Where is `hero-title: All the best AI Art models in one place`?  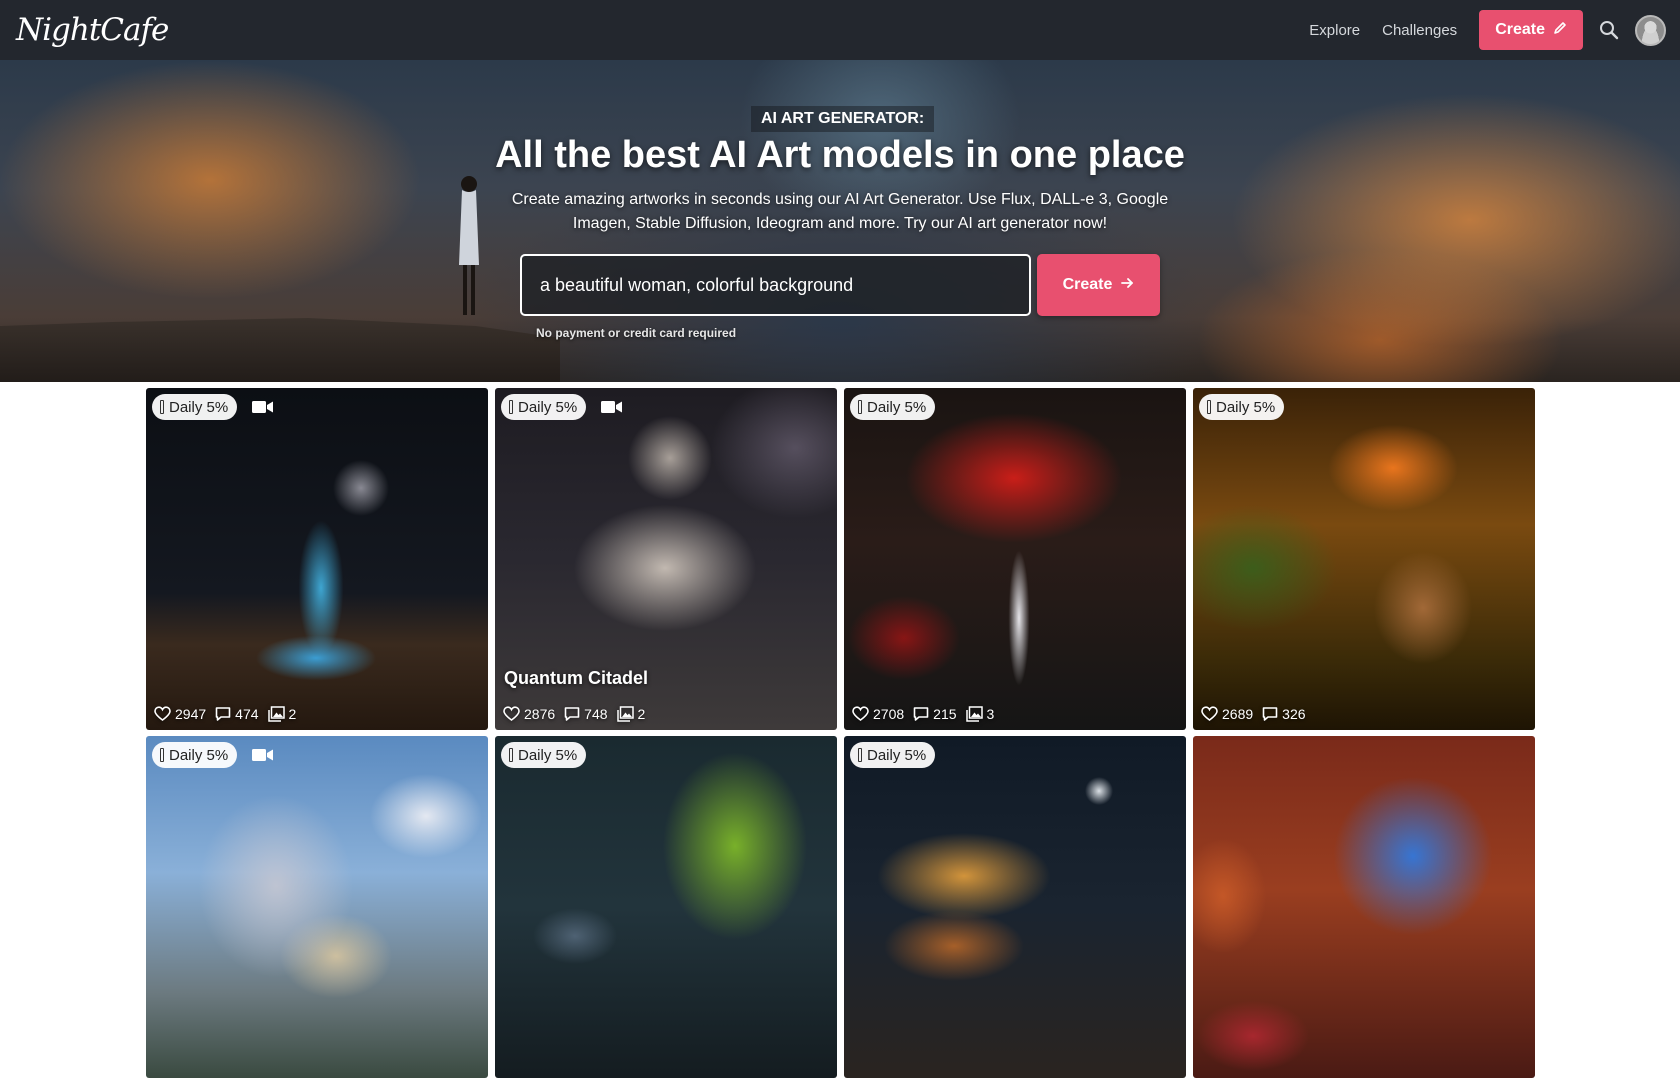
hero-title: All the best AI Art models in one place is located at coordinates (840, 155).